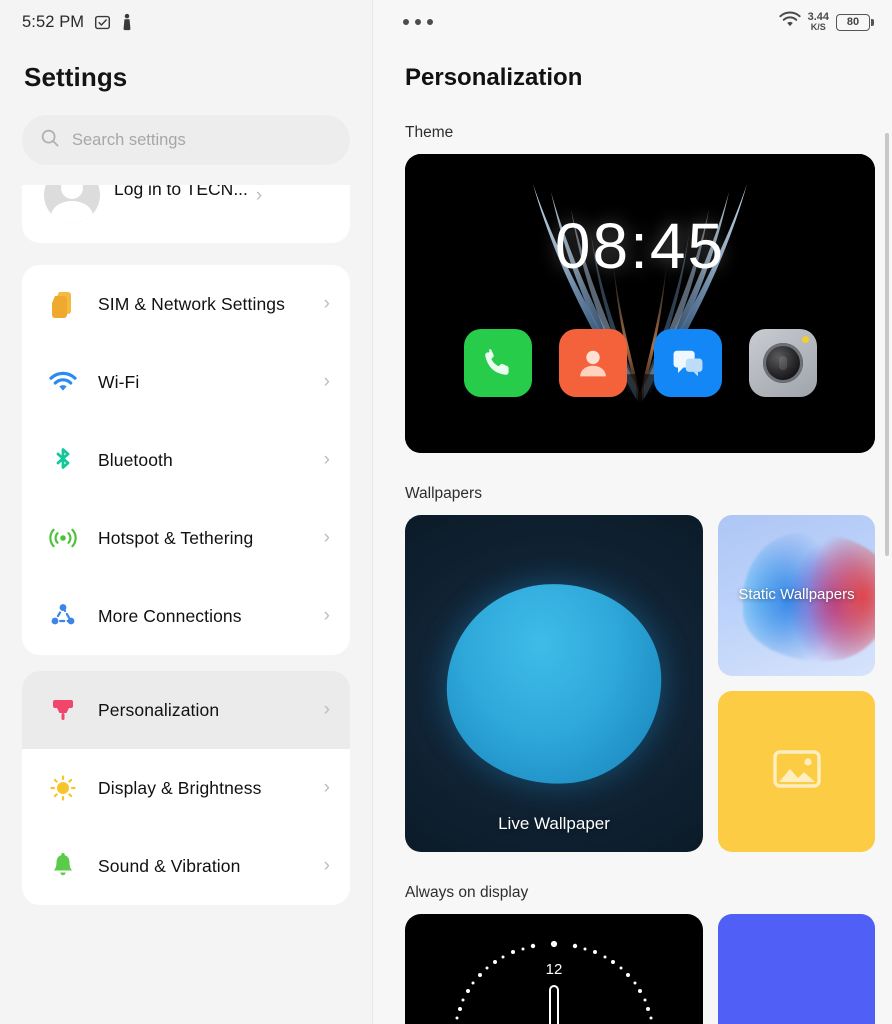  What do you see at coordinates (72, 204) in the screenshot?
I see `avatar-icon` at bounding box center [72, 204].